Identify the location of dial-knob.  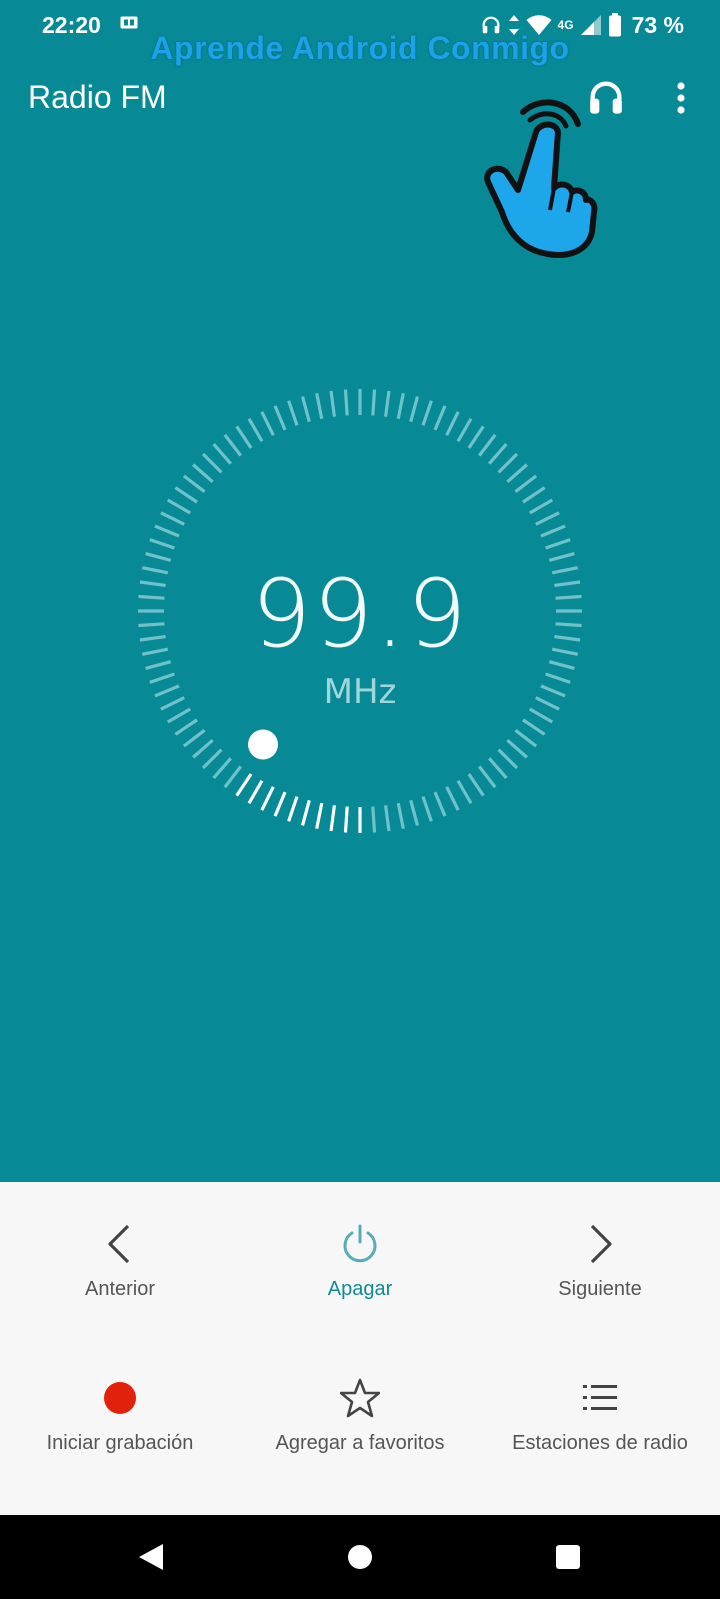
(263, 744).